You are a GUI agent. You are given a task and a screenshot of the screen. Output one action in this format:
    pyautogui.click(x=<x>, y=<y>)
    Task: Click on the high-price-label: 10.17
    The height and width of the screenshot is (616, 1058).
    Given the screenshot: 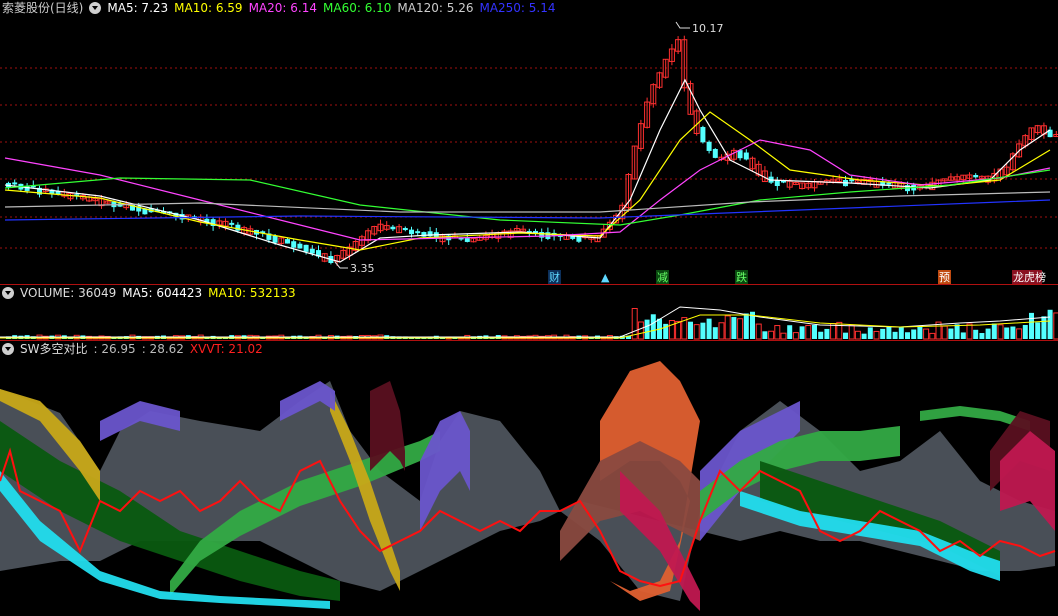 What is the action you would take?
    pyautogui.click(x=708, y=28)
    